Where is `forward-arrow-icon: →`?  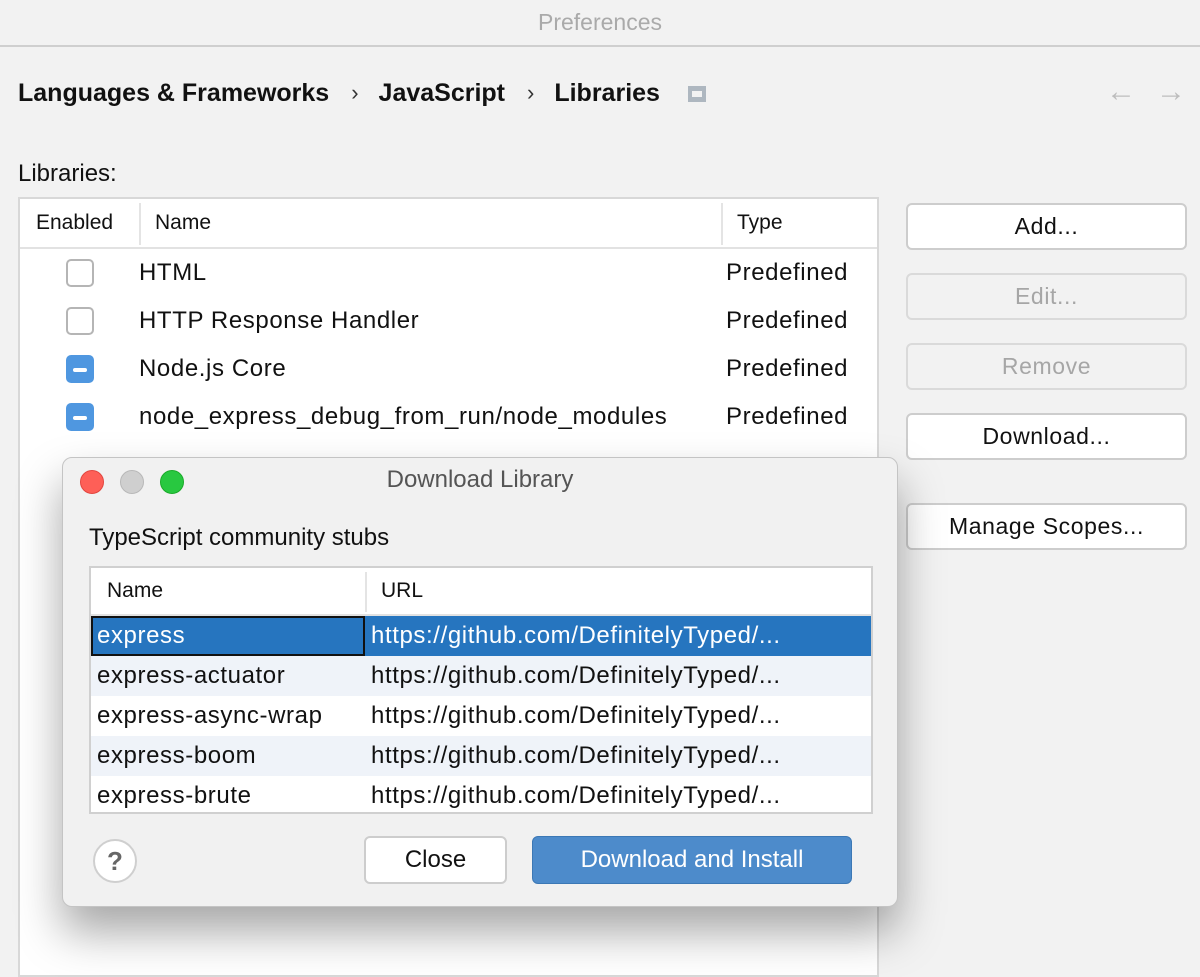
forward-arrow-icon: → is located at coordinates (1171, 92).